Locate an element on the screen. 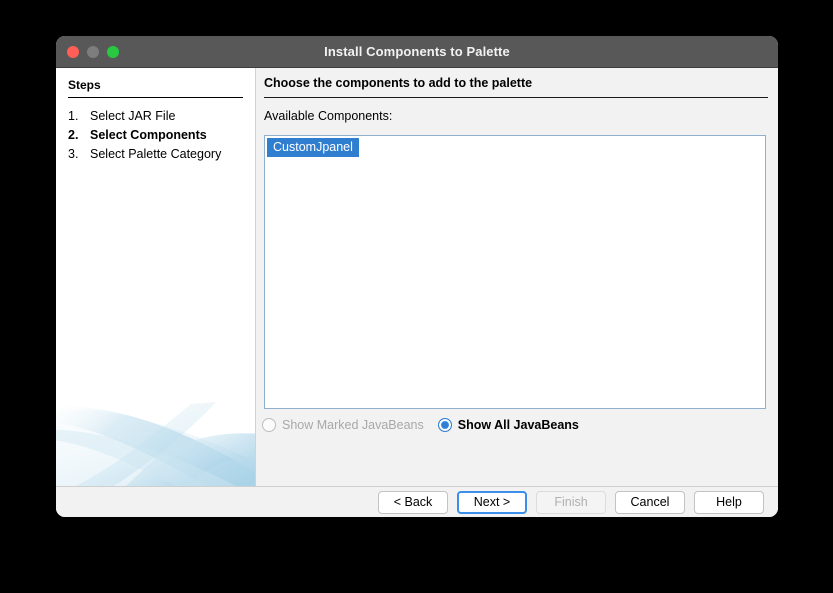  step-item-1: 1. Select JAR File is located at coordinates (158, 116).